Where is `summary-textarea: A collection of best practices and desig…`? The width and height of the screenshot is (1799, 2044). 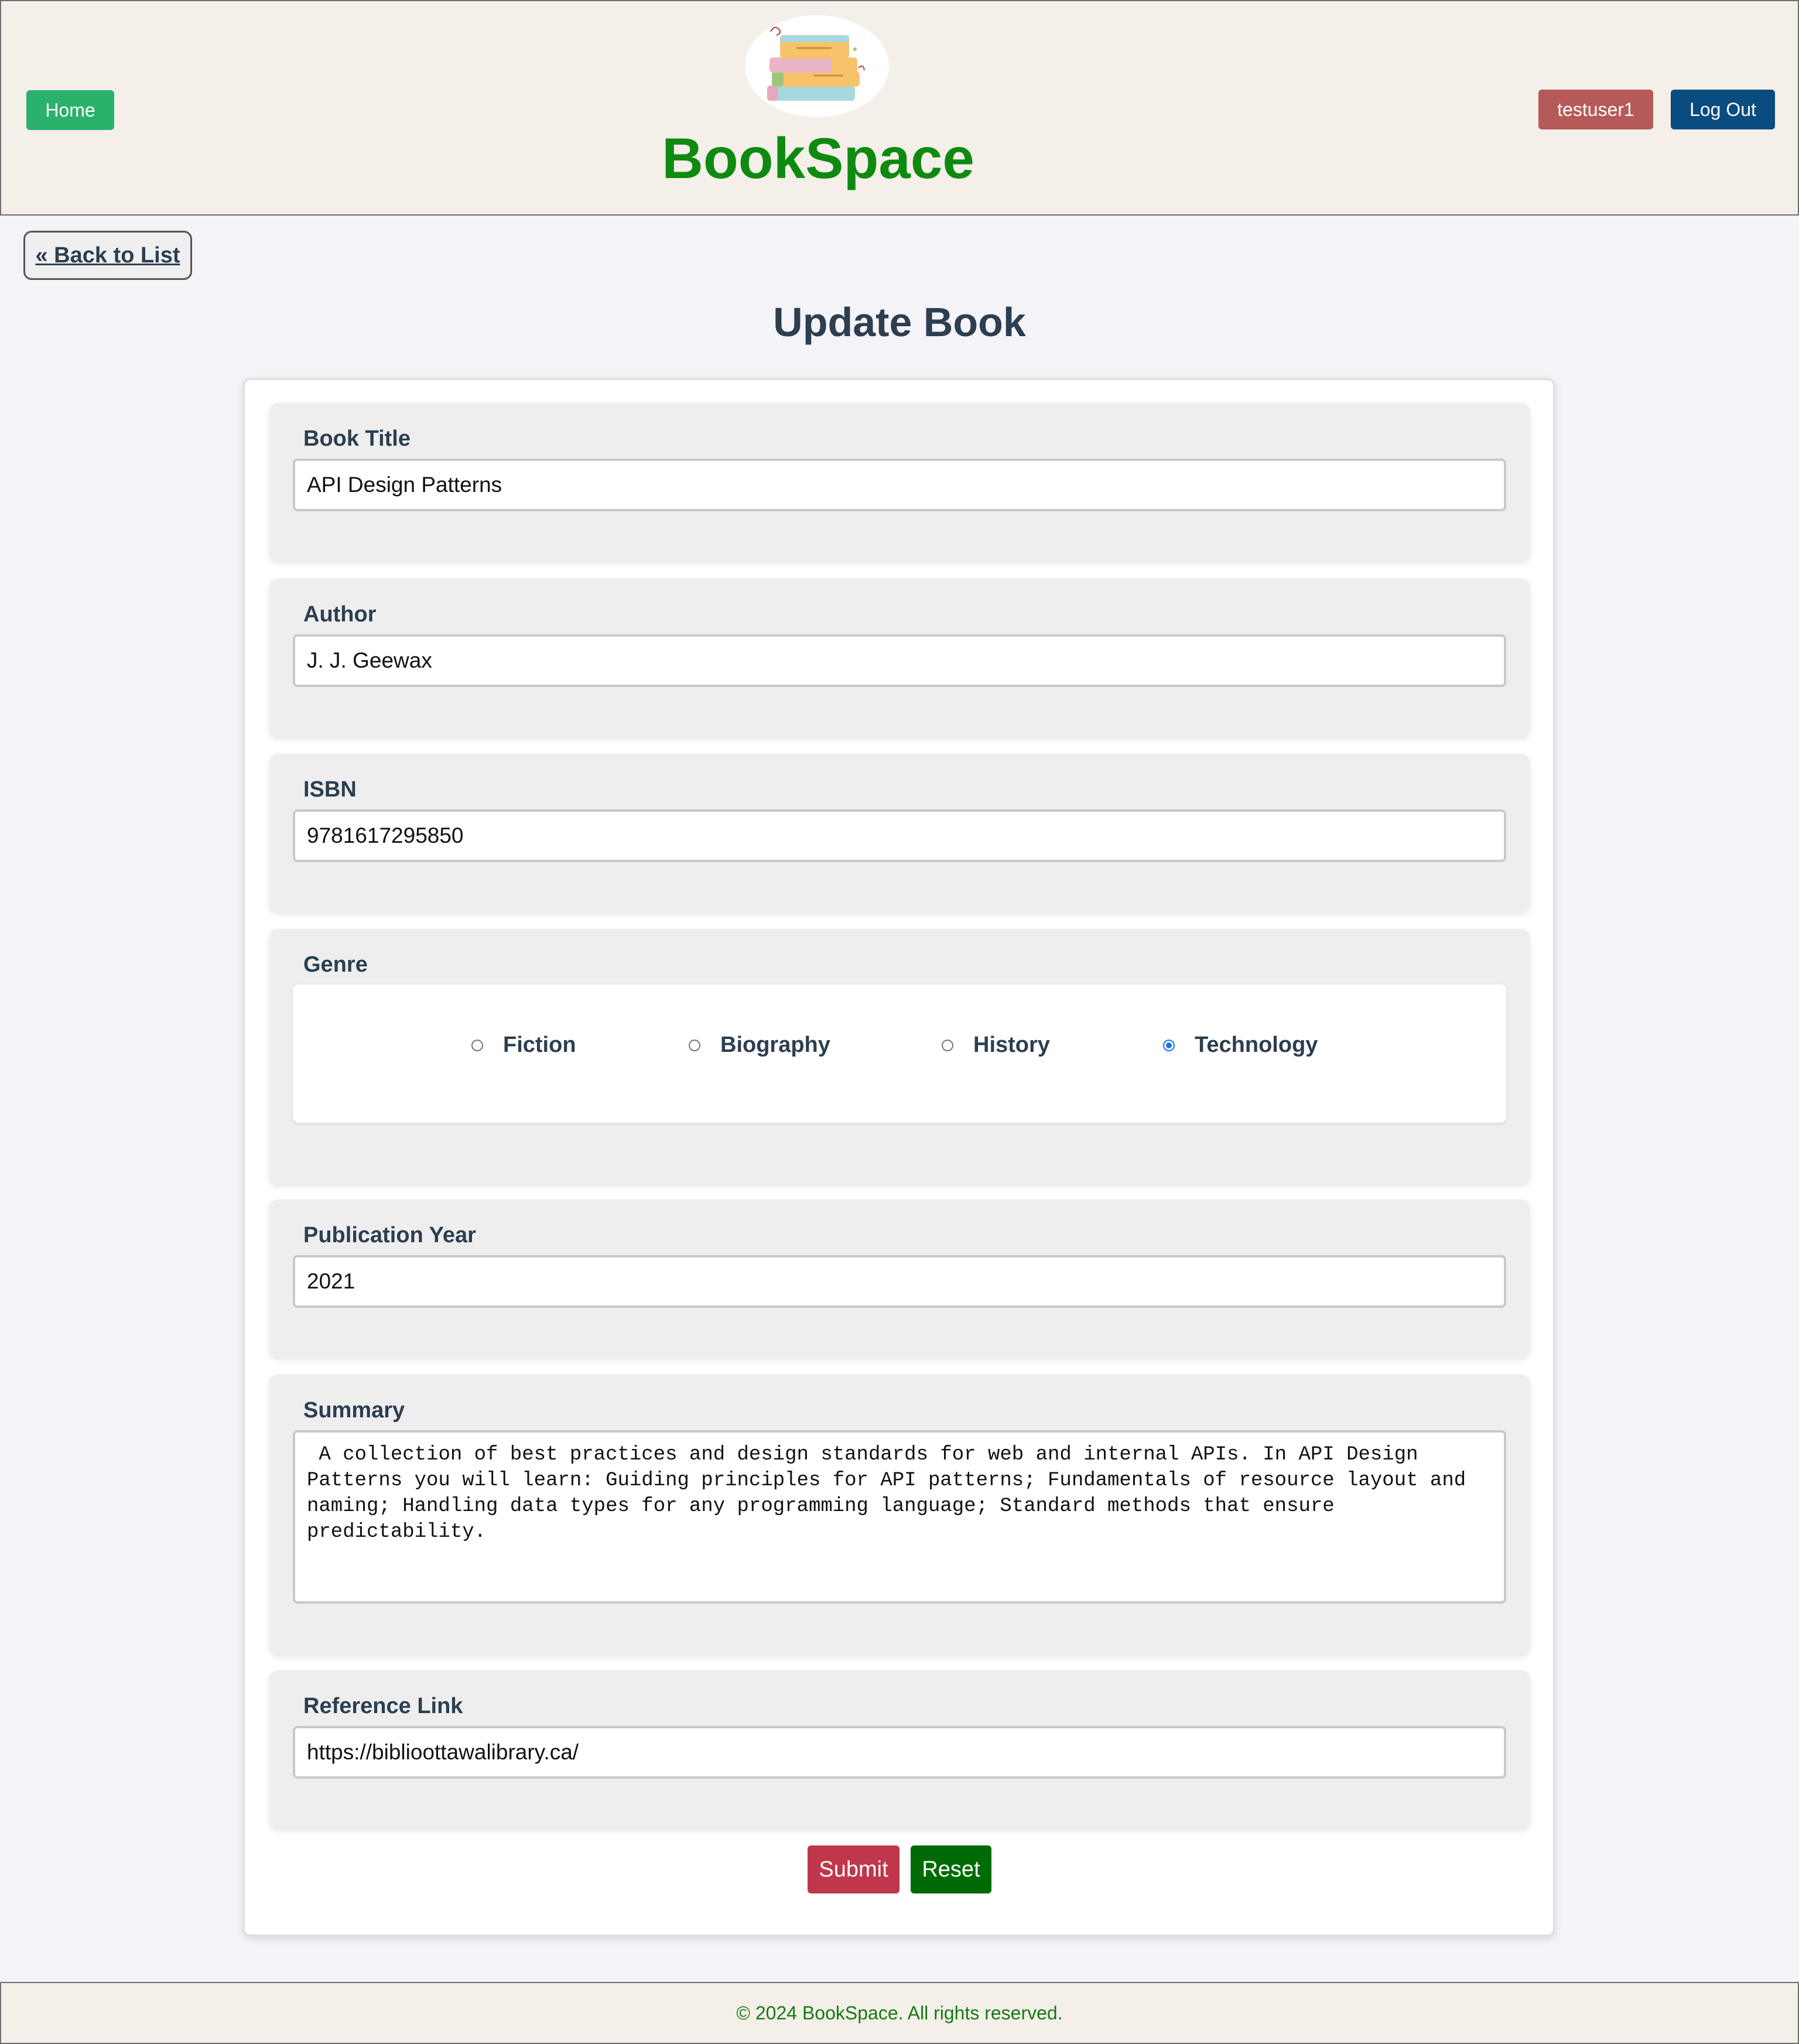 summary-textarea: A collection of best practices and desig… is located at coordinates (899, 1517).